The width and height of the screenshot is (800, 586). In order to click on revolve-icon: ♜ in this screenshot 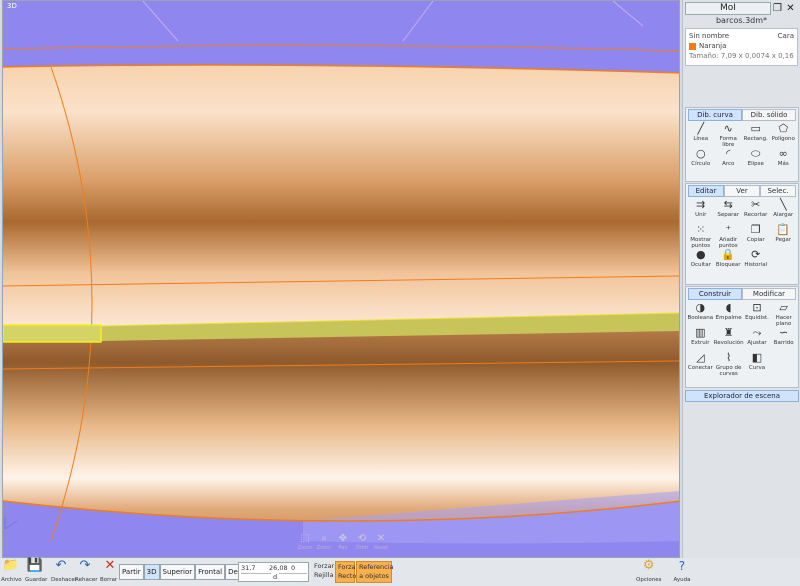, I will do `click(728, 332)`.